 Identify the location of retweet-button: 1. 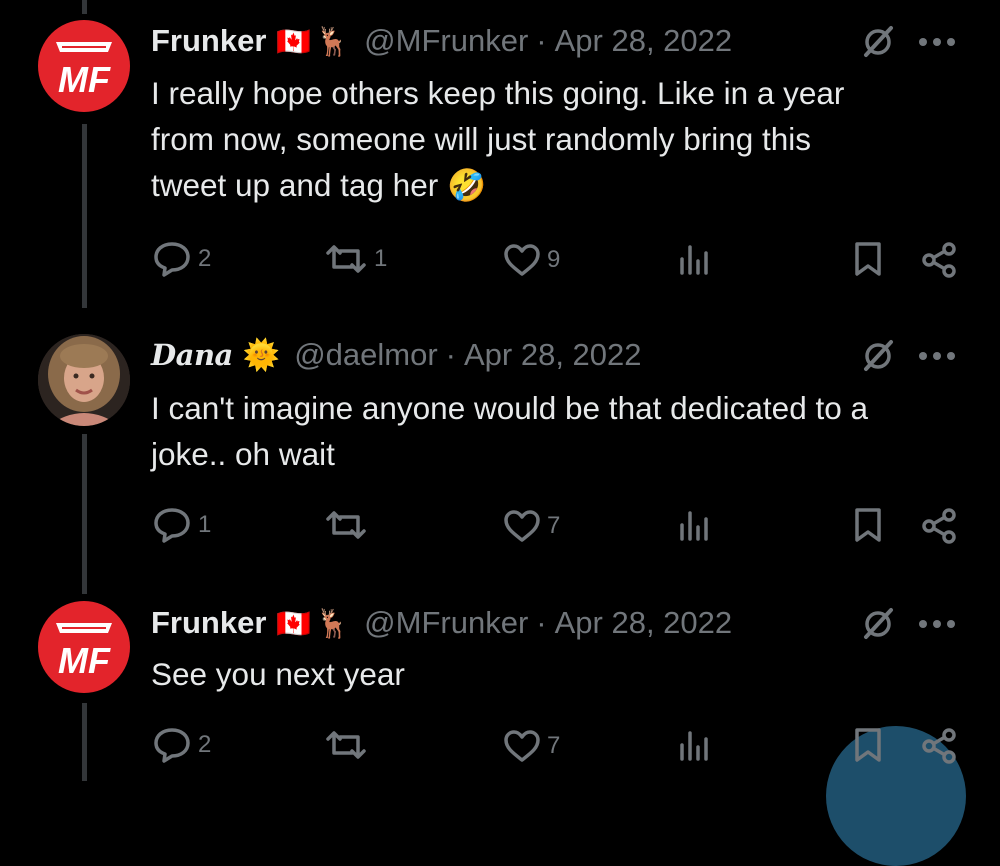
(355, 259).